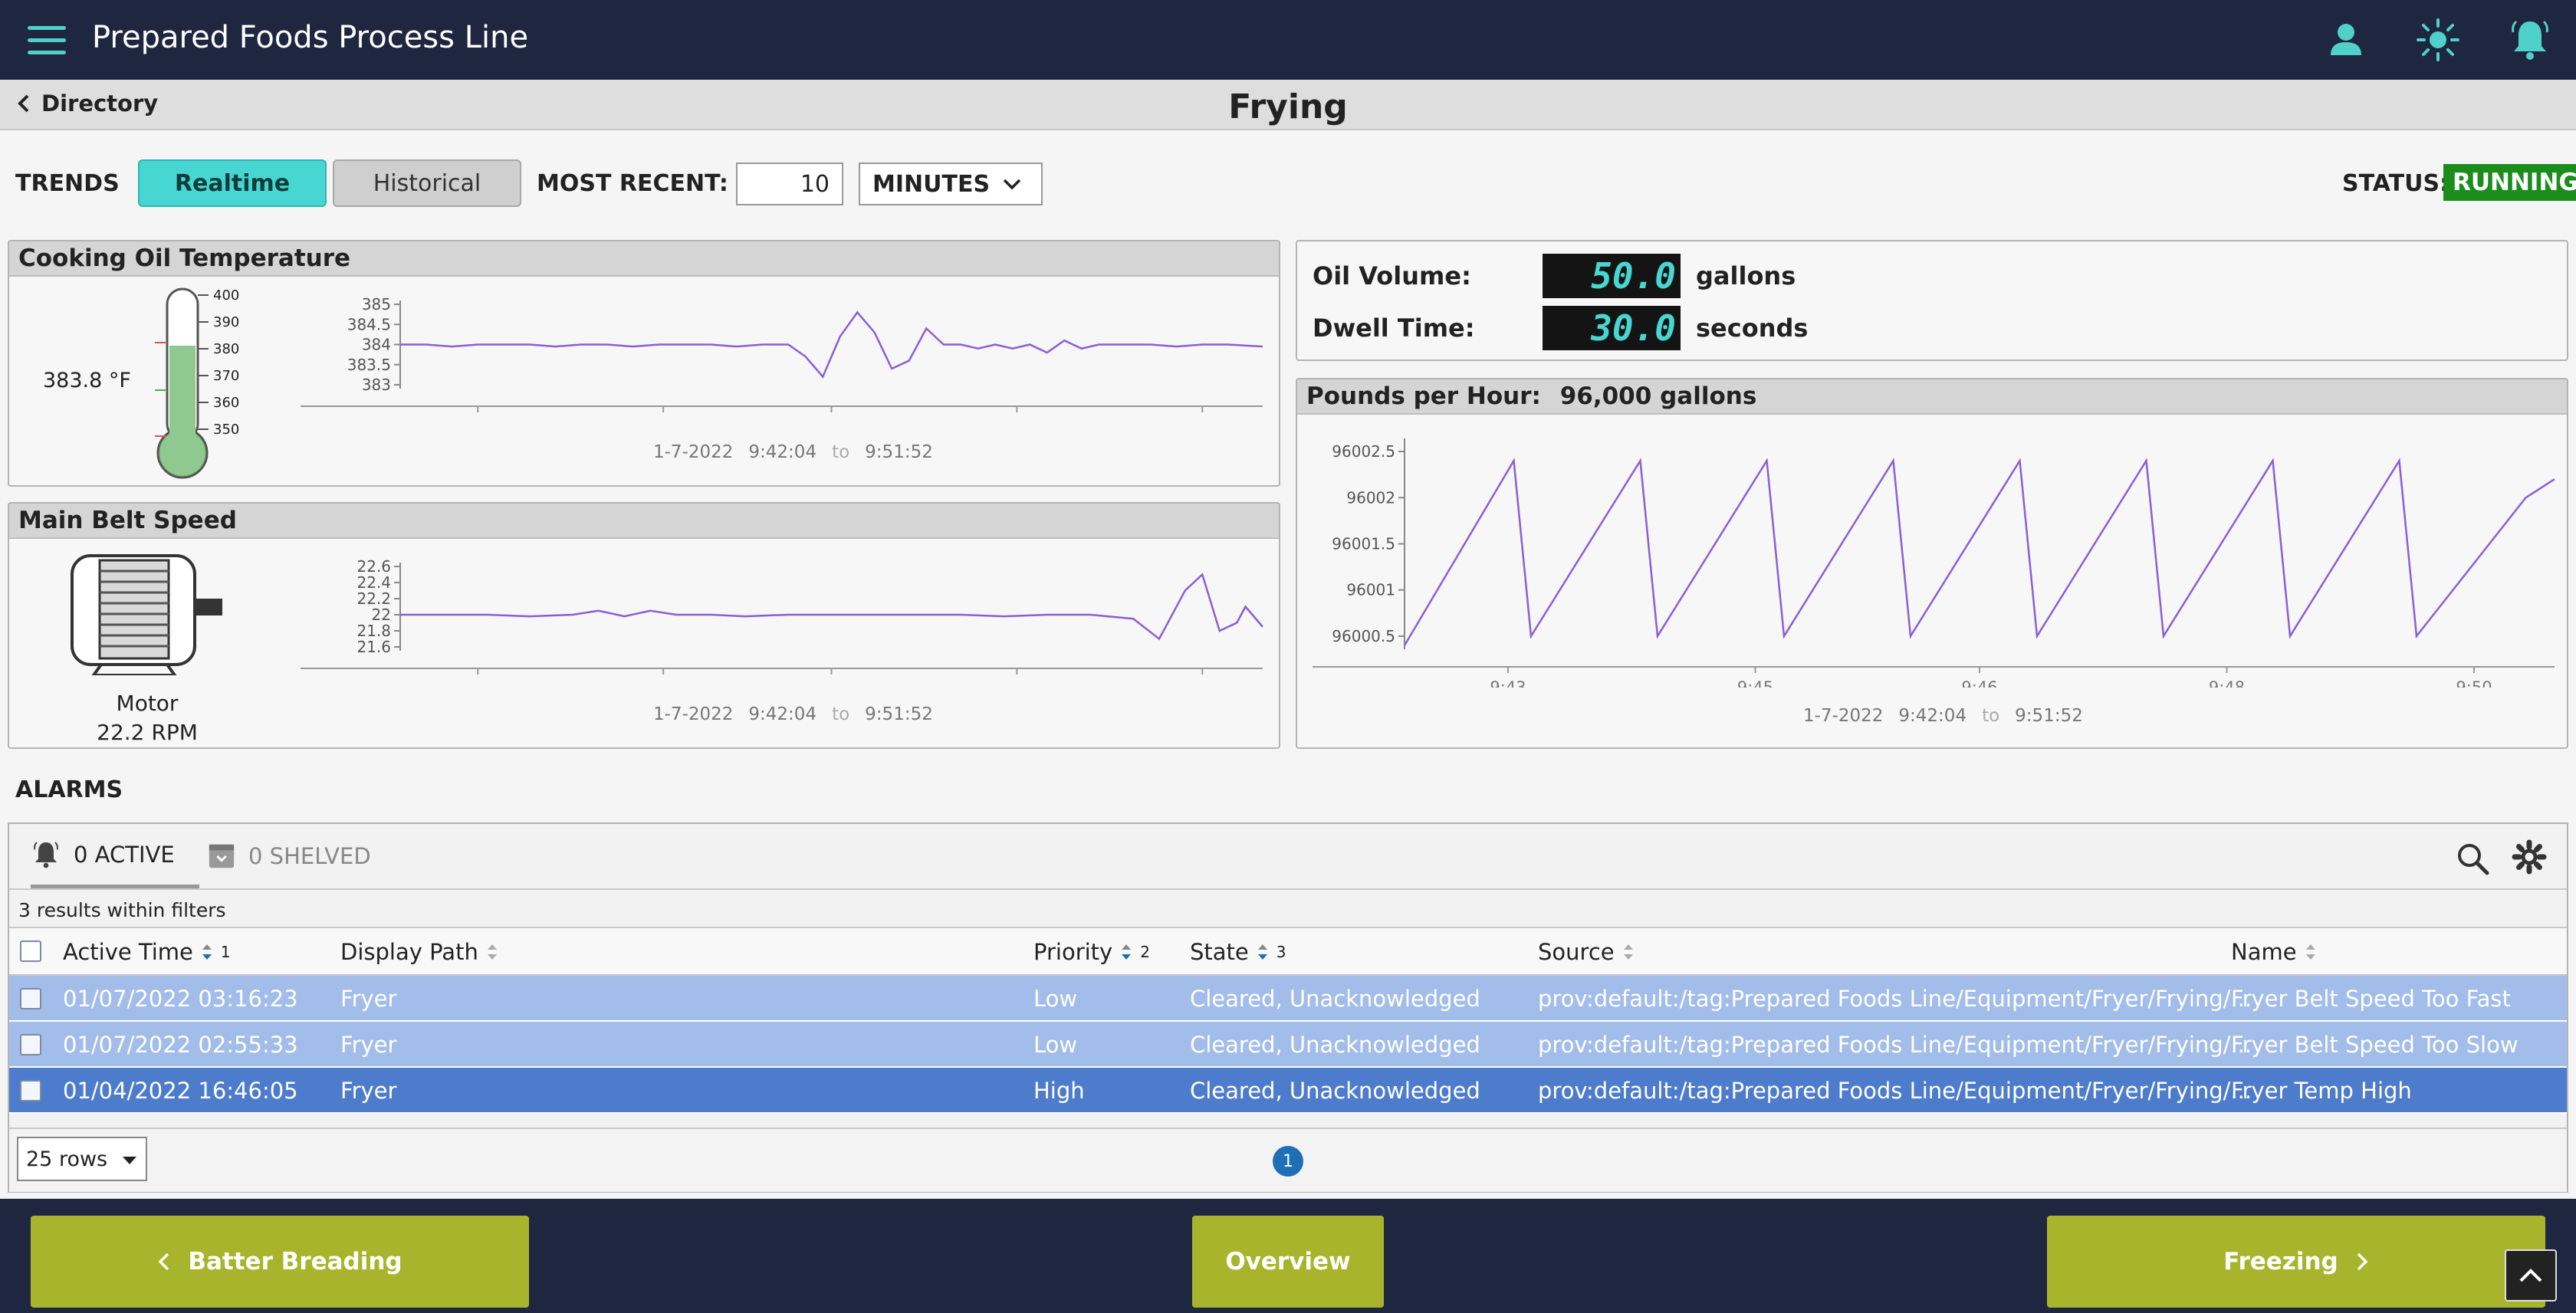  Describe the element at coordinates (376, 385) in the screenshot. I see `y-tick-label: 383` at that location.